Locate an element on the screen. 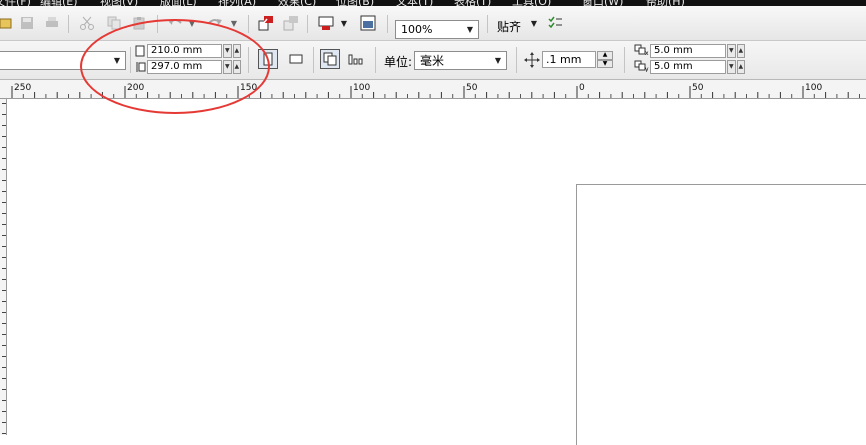  open-icon is located at coordinates (6, 23).